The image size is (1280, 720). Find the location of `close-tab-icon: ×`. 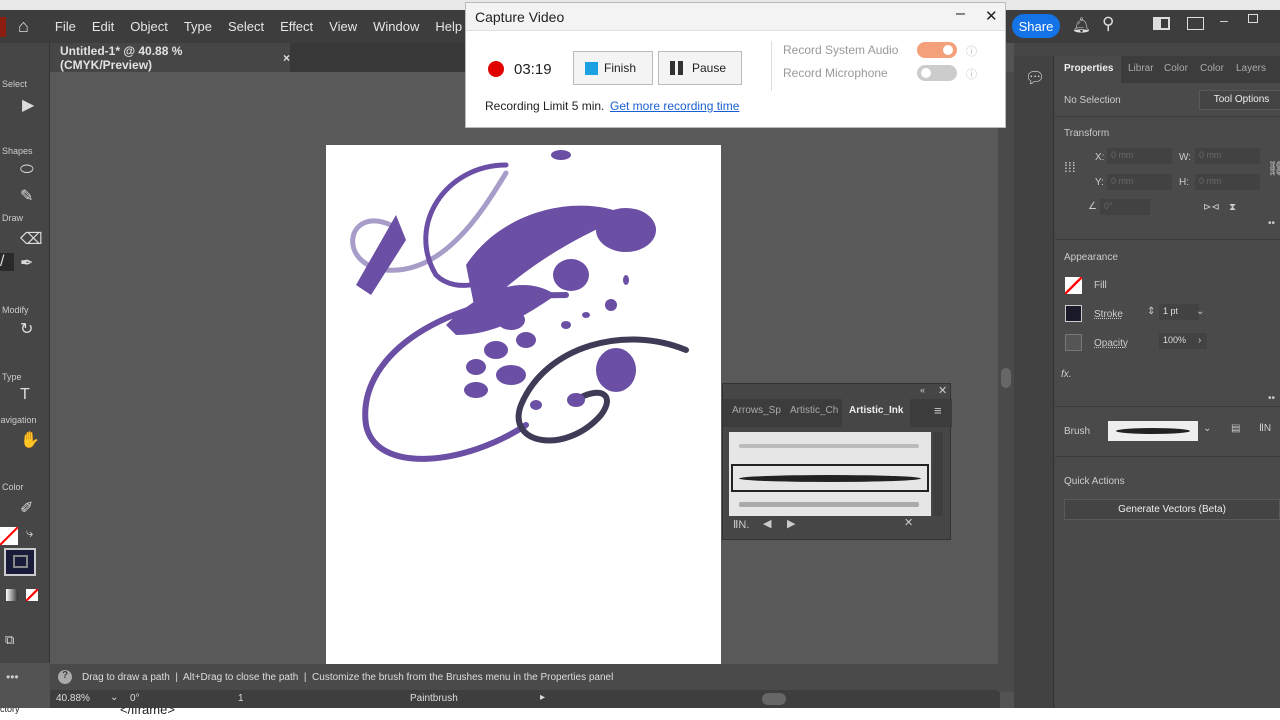

close-tab-icon: × is located at coordinates (286, 58).